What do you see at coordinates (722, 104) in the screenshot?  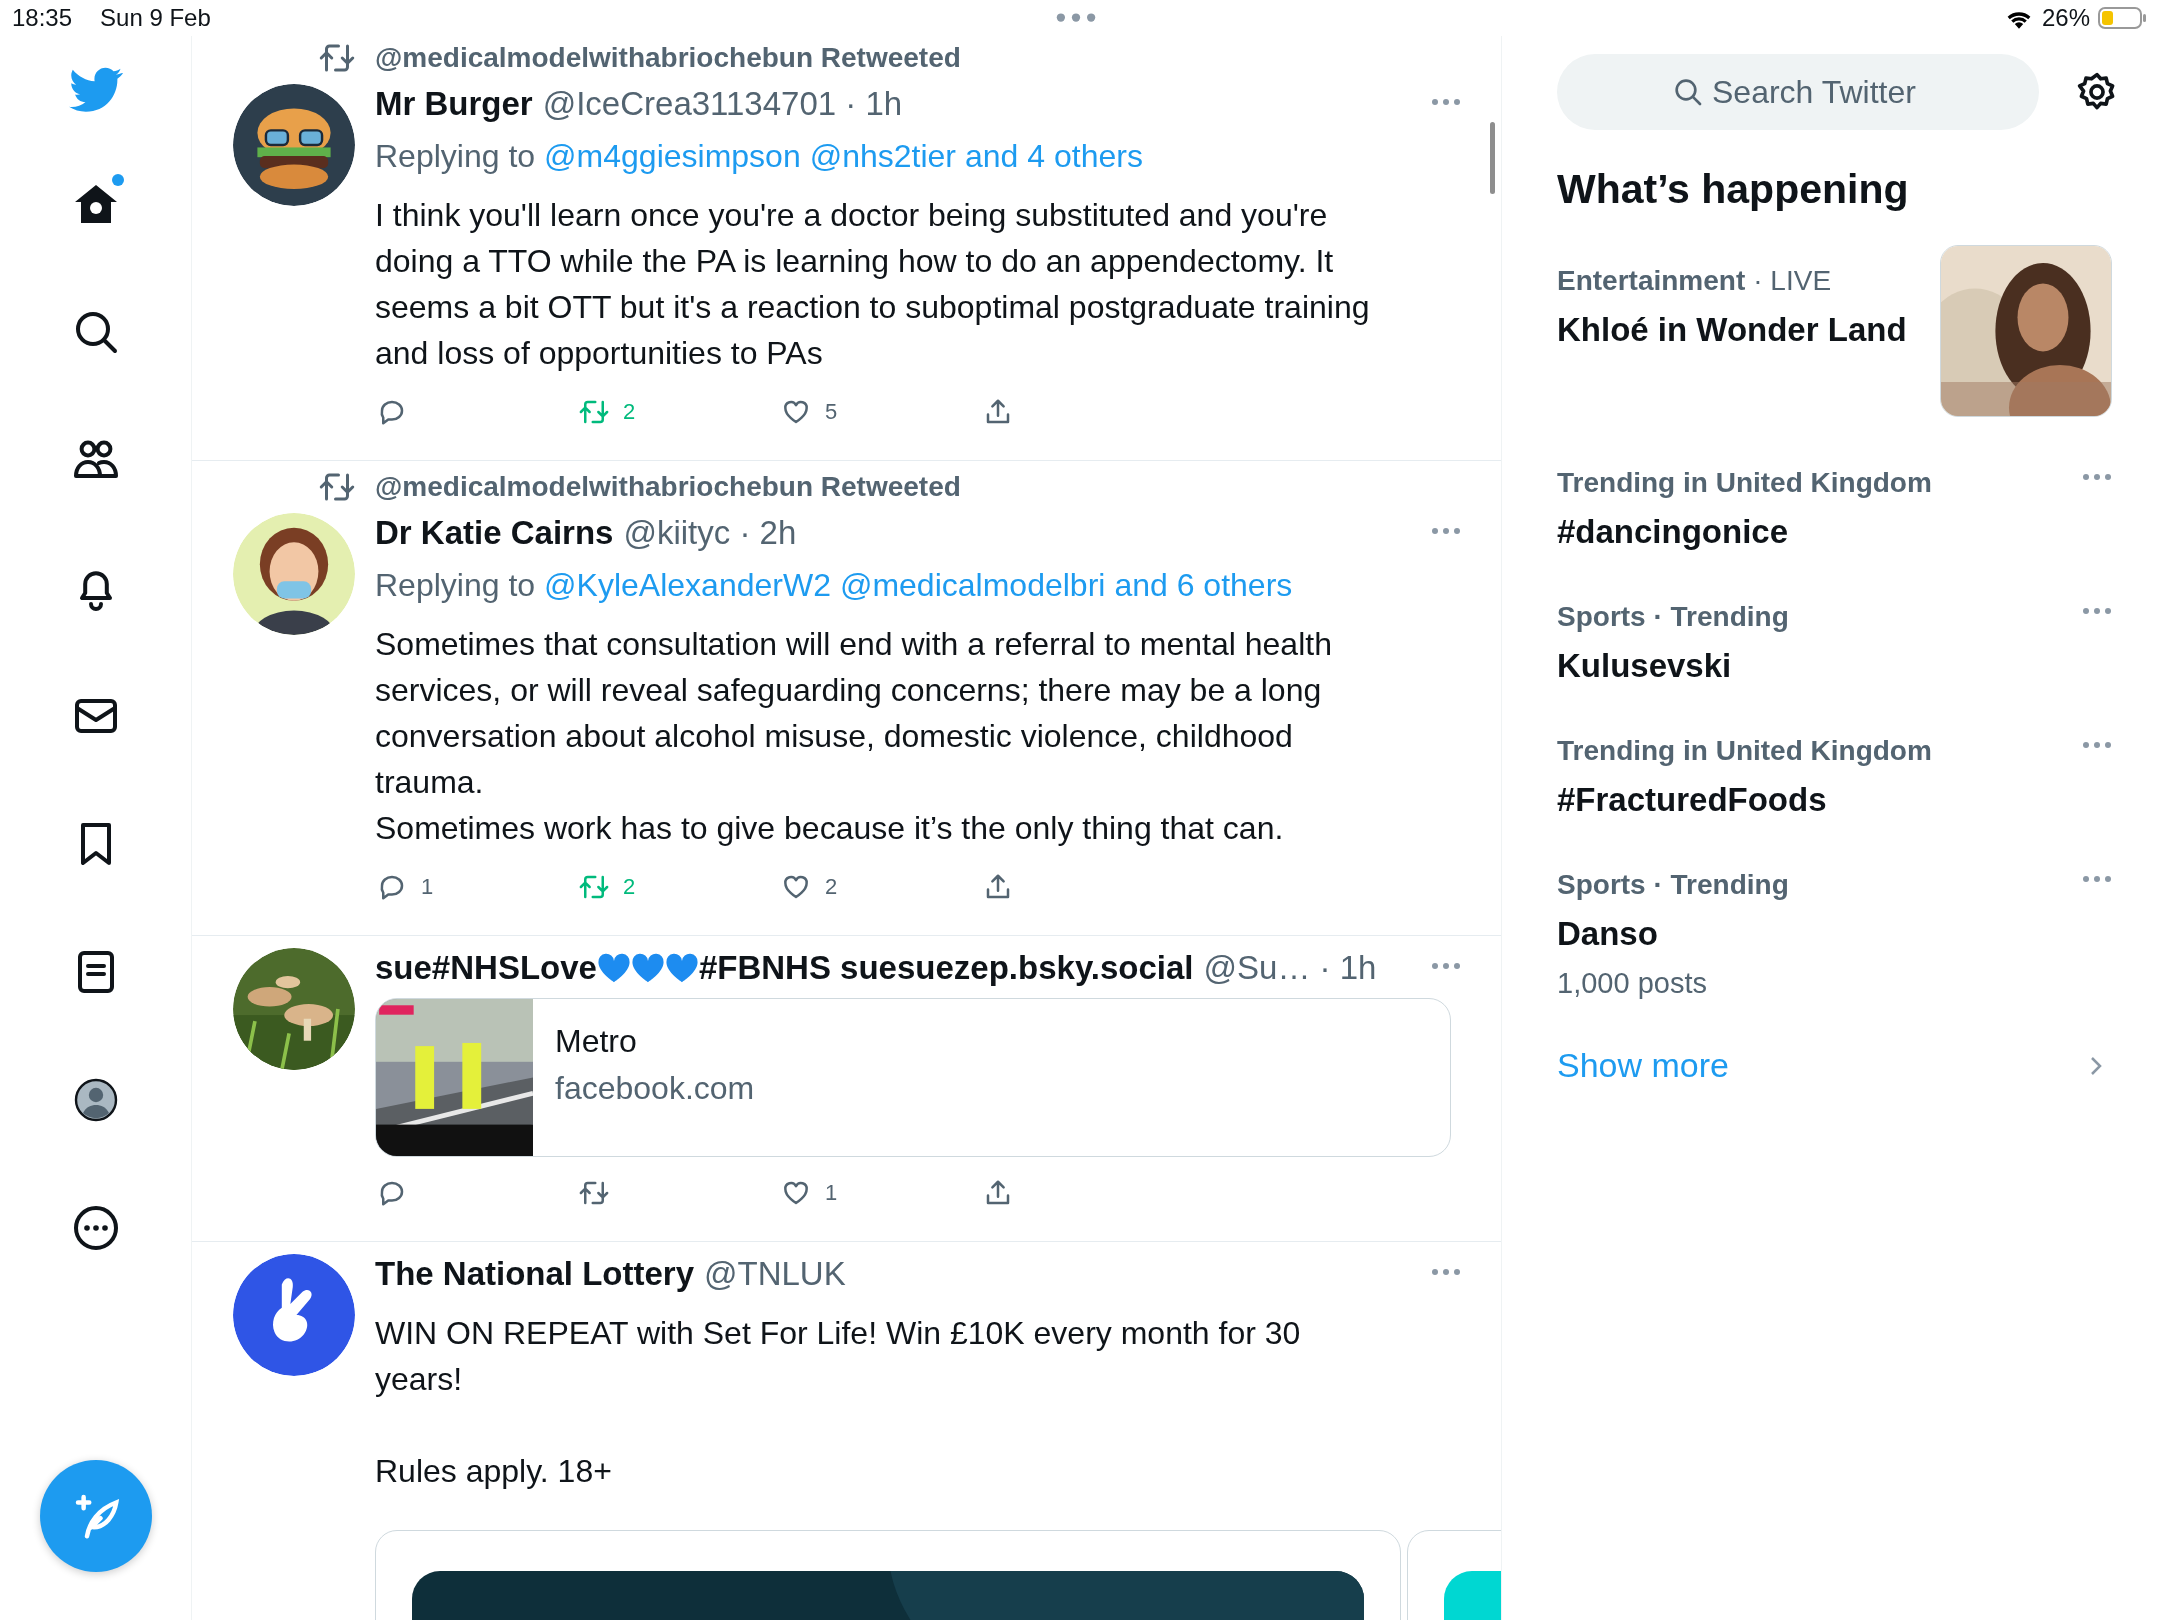 I see `handle-and-time: @IceCrea31134701 · 1h` at bounding box center [722, 104].